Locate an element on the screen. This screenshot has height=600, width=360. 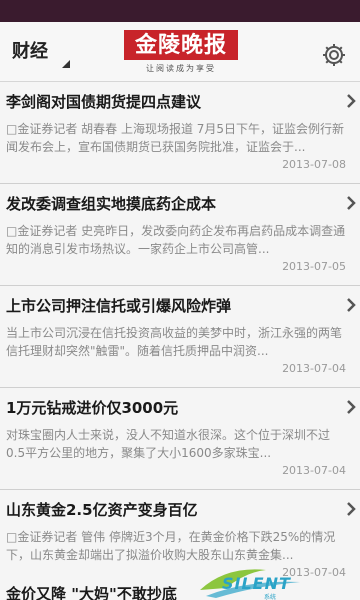
news-title: 发改委调查组实地摸底药企成本 is located at coordinates (111, 204).